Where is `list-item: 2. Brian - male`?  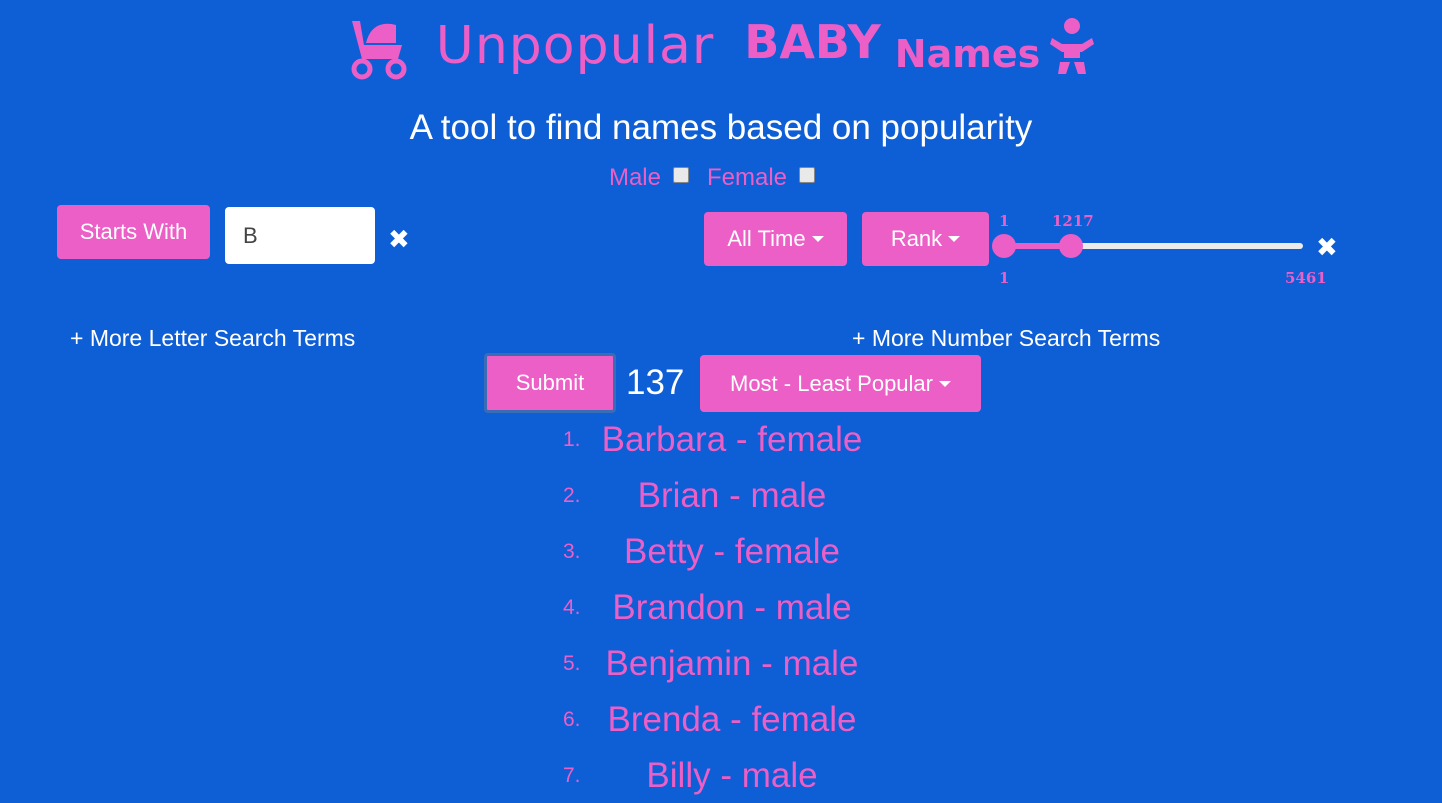 list-item: 2. Brian - male is located at coordinates (721, 496).